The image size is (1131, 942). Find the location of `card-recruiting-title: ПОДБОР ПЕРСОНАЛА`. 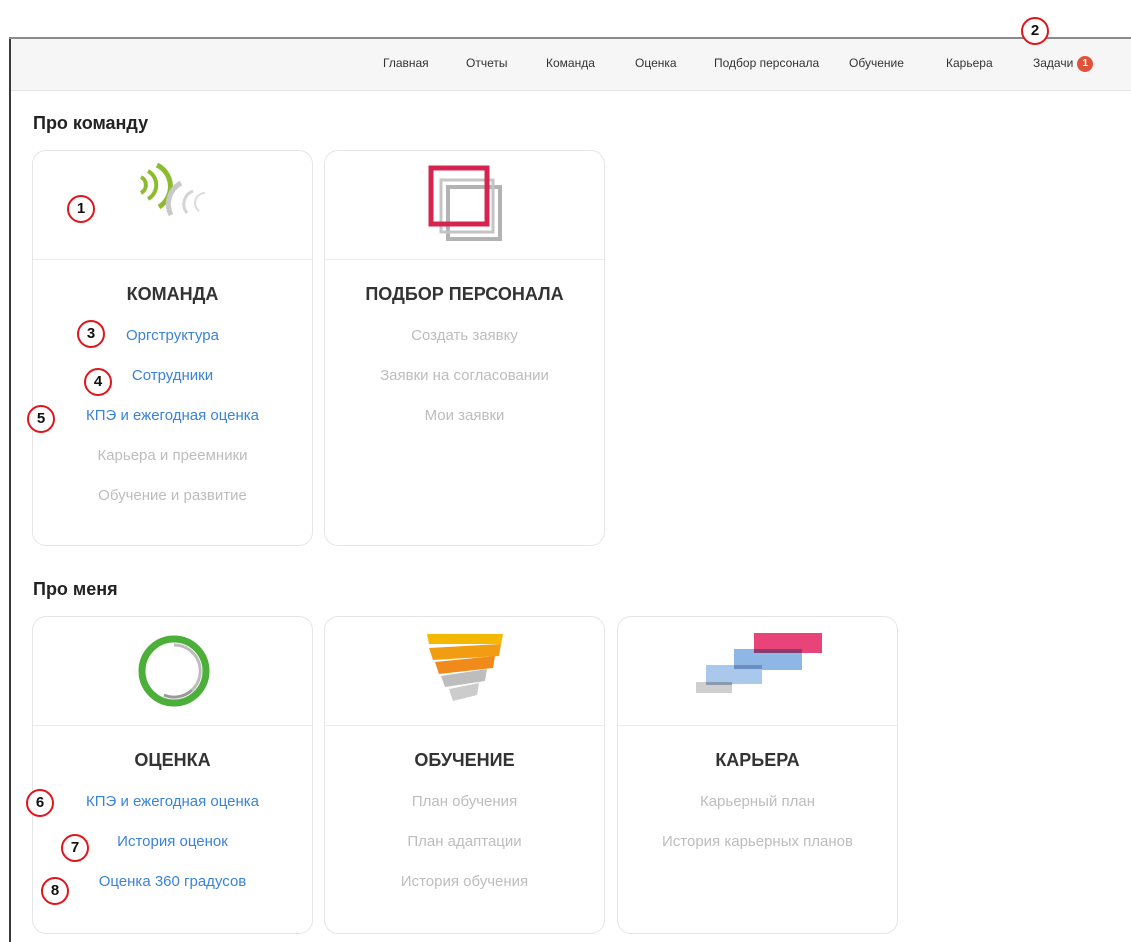

card-recruiting-title: ПОДБОР ПЕРСОНАЛА is located at coordinates (464, 294).